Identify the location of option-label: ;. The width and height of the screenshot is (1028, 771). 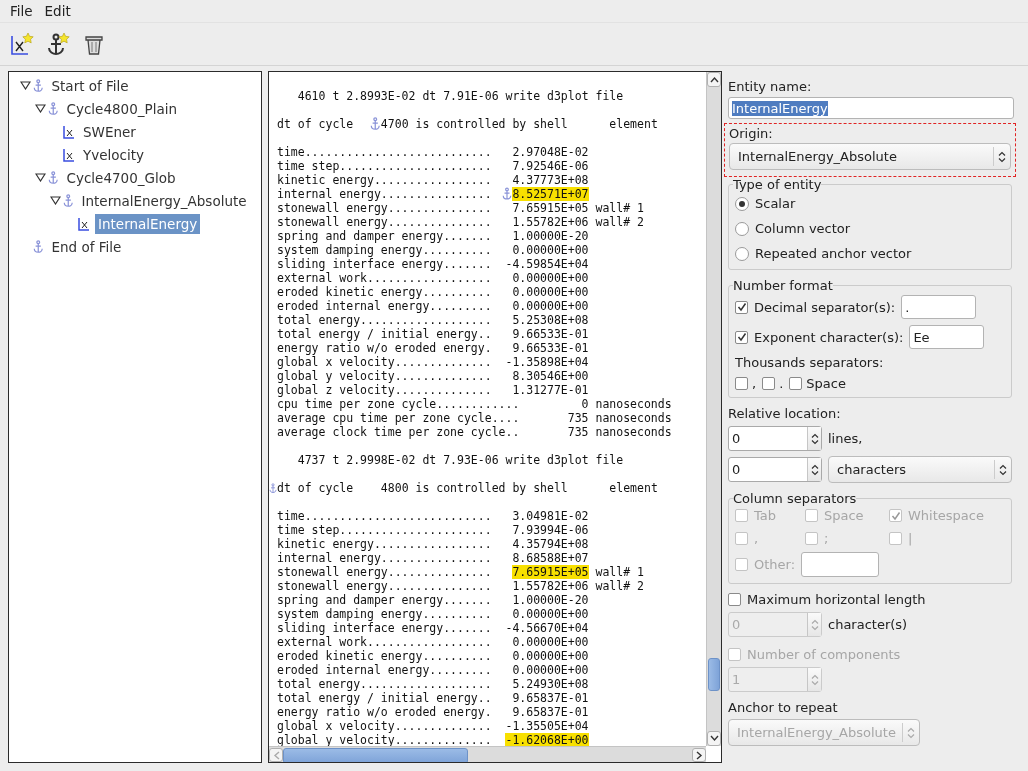
(826, 538).